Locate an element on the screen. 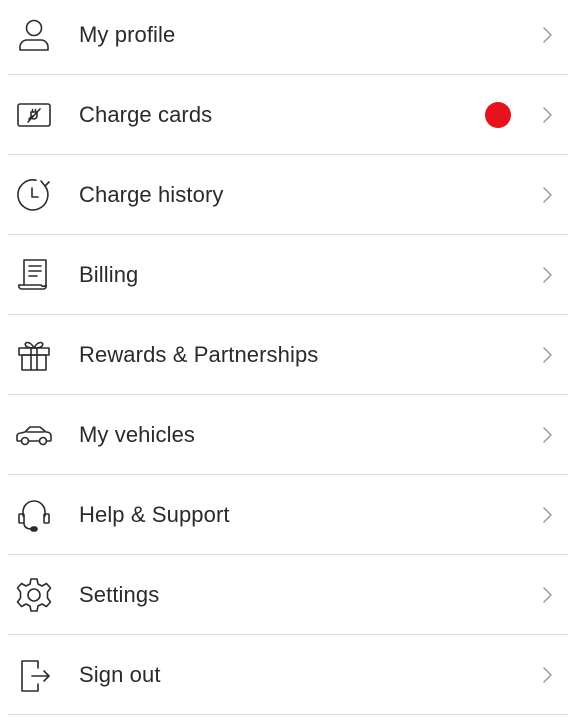  menu-item-help-support: Help & Support is located at coordinates (292, 515).